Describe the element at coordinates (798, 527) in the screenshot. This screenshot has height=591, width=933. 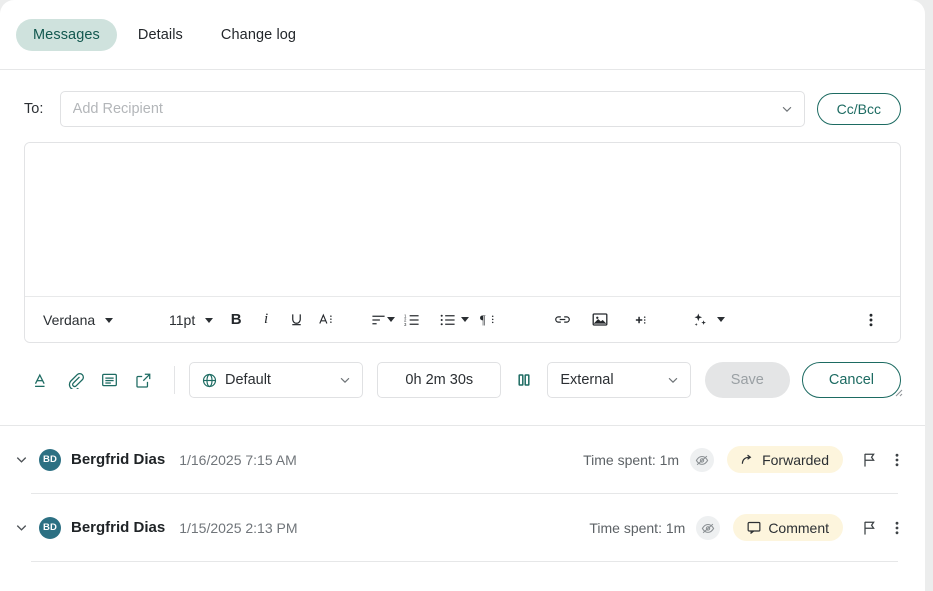
I see `badge-label: Comment` at that location.